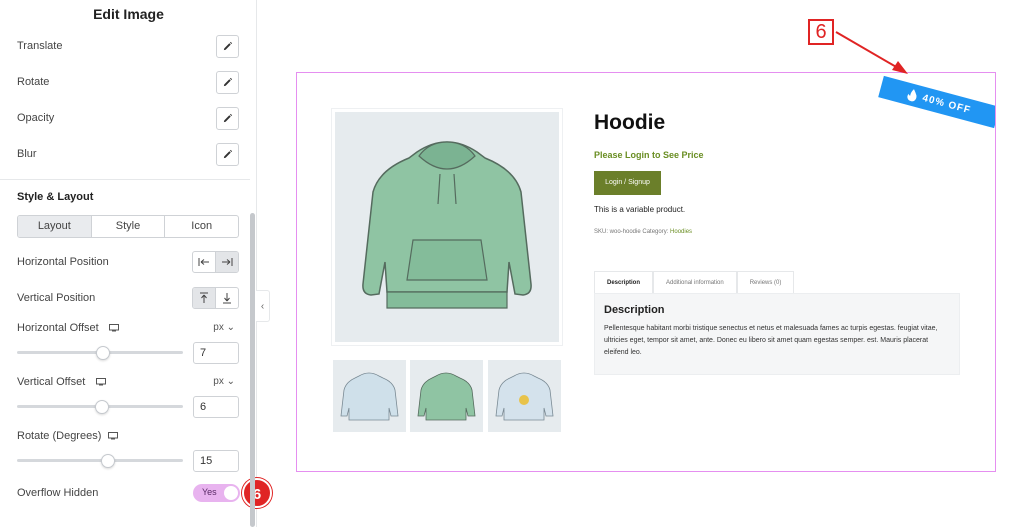 The image size is (1024, 527). I want to click on fire-icon, so click(912, 94).